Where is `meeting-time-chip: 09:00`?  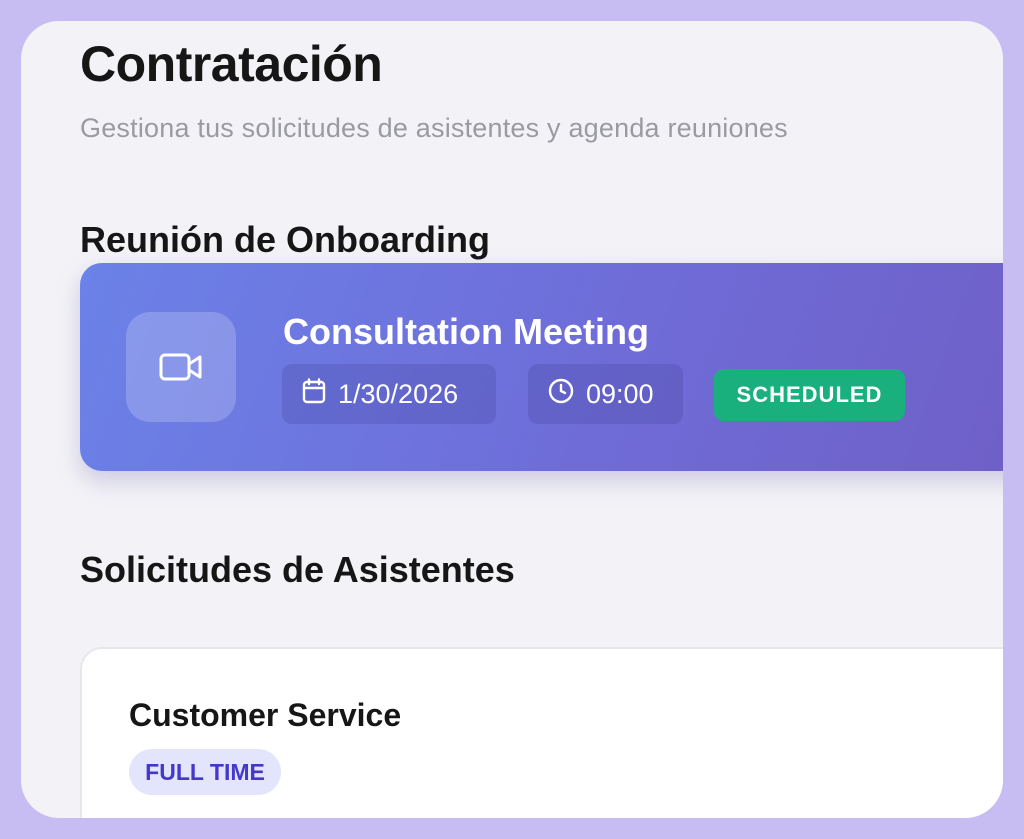
meeting-time-chip: 09:00 is located at coordinates (605, 394).